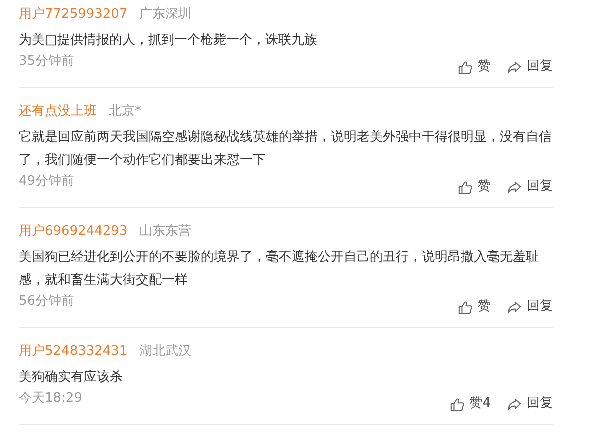 The height and width of the screenshot is (441, 589). I want to click on timestamp: 今天18:29, so click(50, 399).